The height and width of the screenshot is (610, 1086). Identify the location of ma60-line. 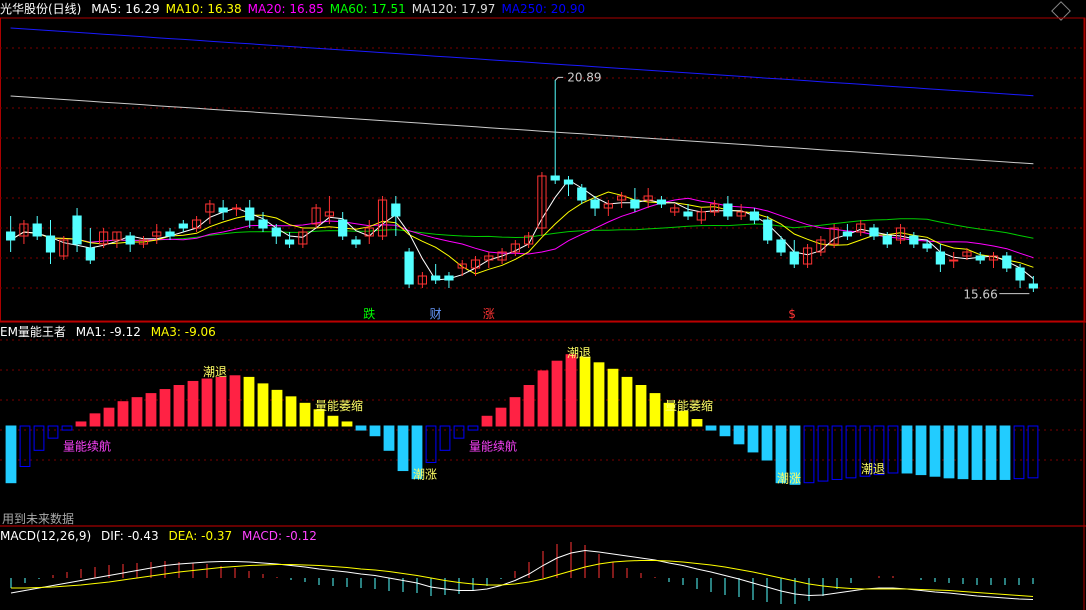
(522, 230).